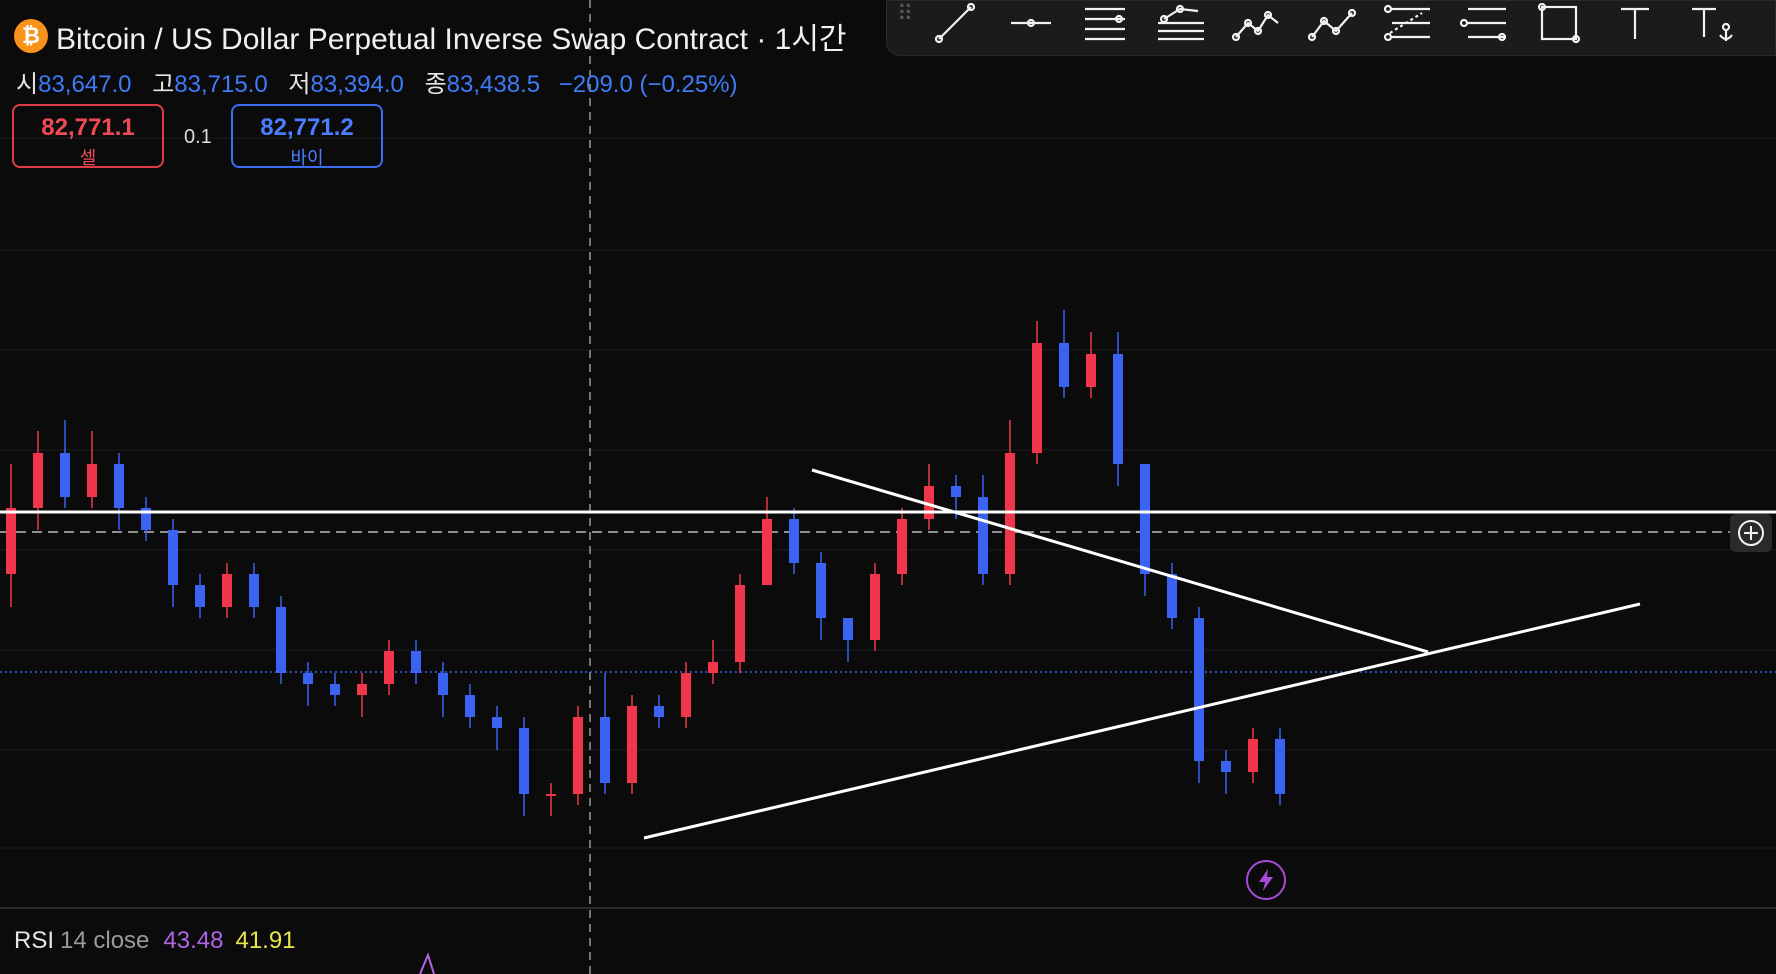 This screenshot has height=974, width=1776. I want to click on drawing-toolbar: ⠿, so click(1331, 28).